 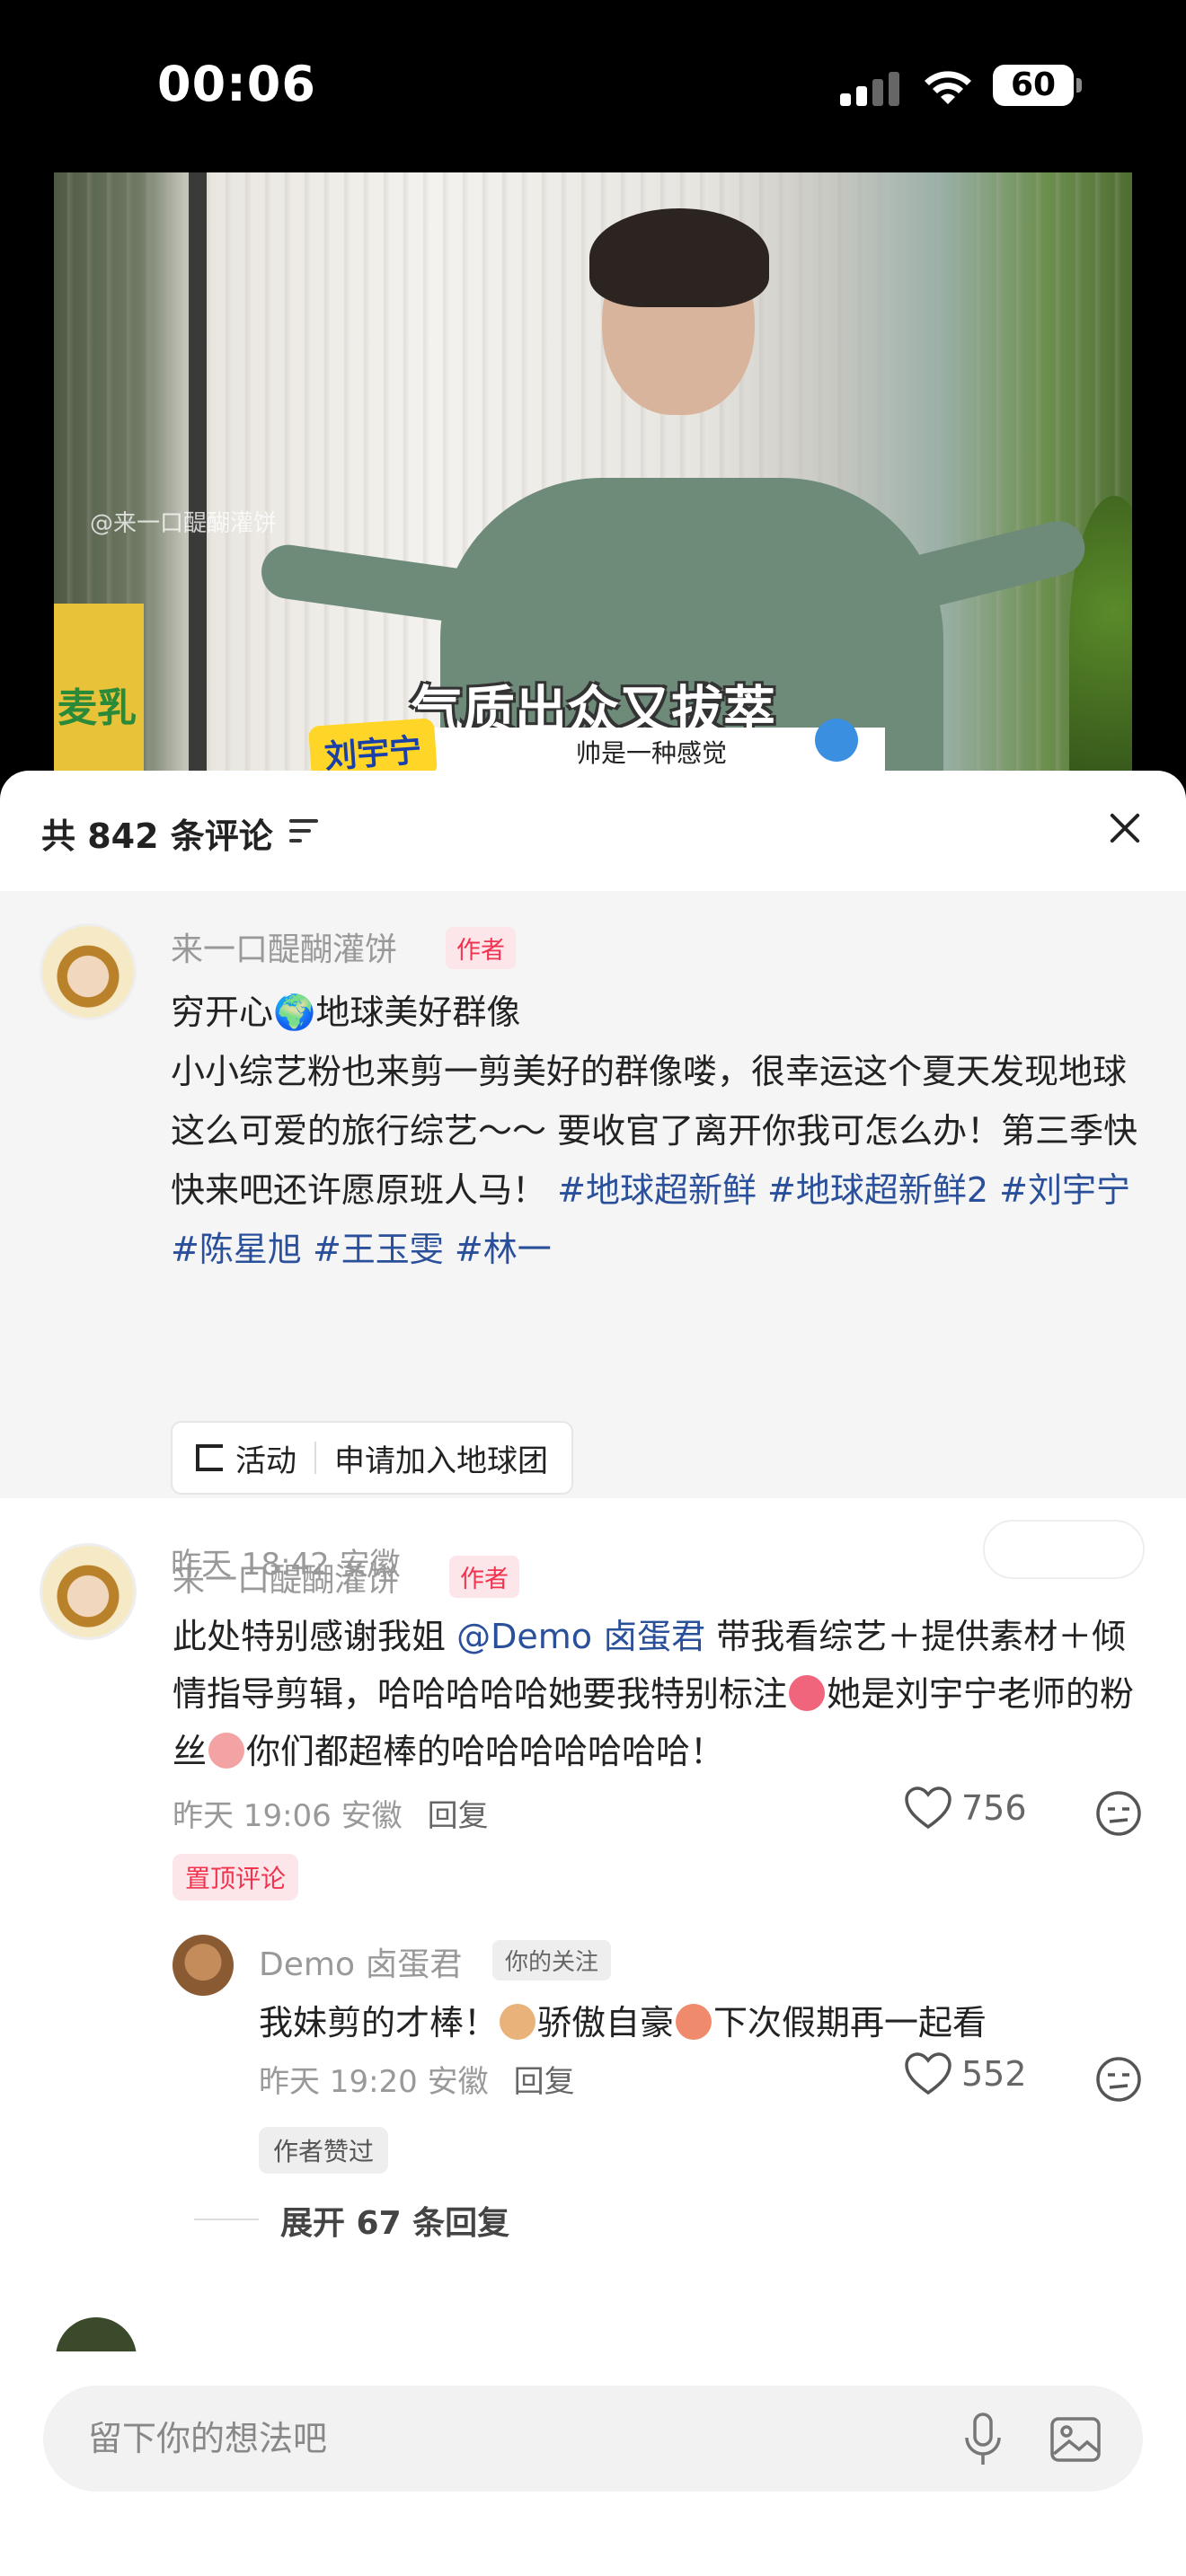 What do you see at coordinates (593, 85) in the screenshot?
I see `status-bar: 00:06 60` at bounding box center [593, 85].